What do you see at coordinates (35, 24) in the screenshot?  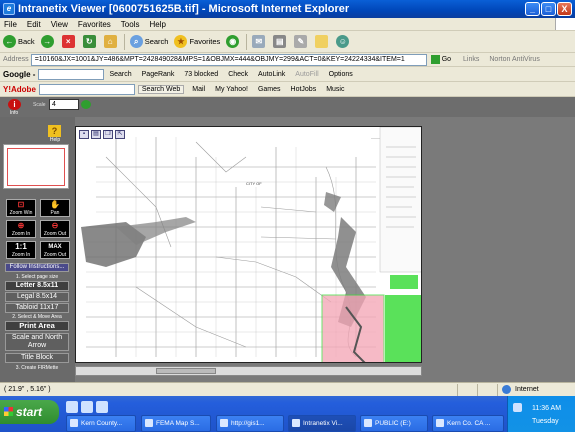 I see `menu-edit: Edit` at bounding box center [35, 24].